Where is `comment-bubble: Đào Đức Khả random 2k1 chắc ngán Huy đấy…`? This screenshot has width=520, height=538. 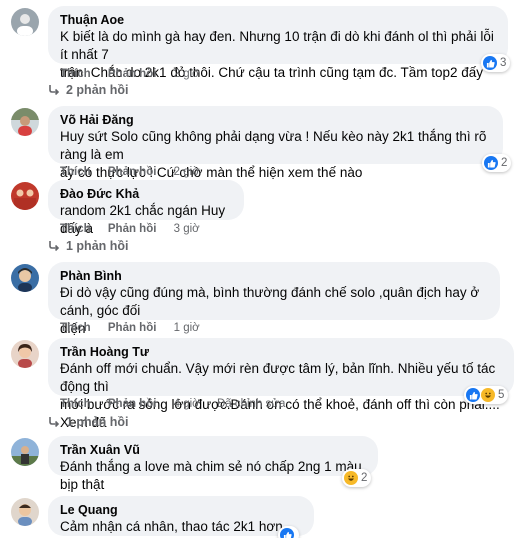 comment-bubble: Đào Đức Khả random 2k1 chắc ngán Huy đấy… is located at coordinates (146, 208).